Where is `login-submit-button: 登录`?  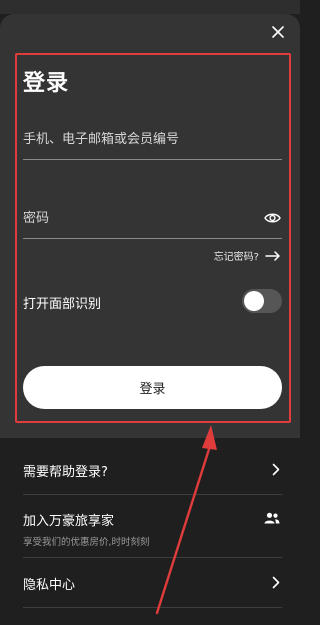 login-submit-button: 登录 is located at coordinates (152, 387).